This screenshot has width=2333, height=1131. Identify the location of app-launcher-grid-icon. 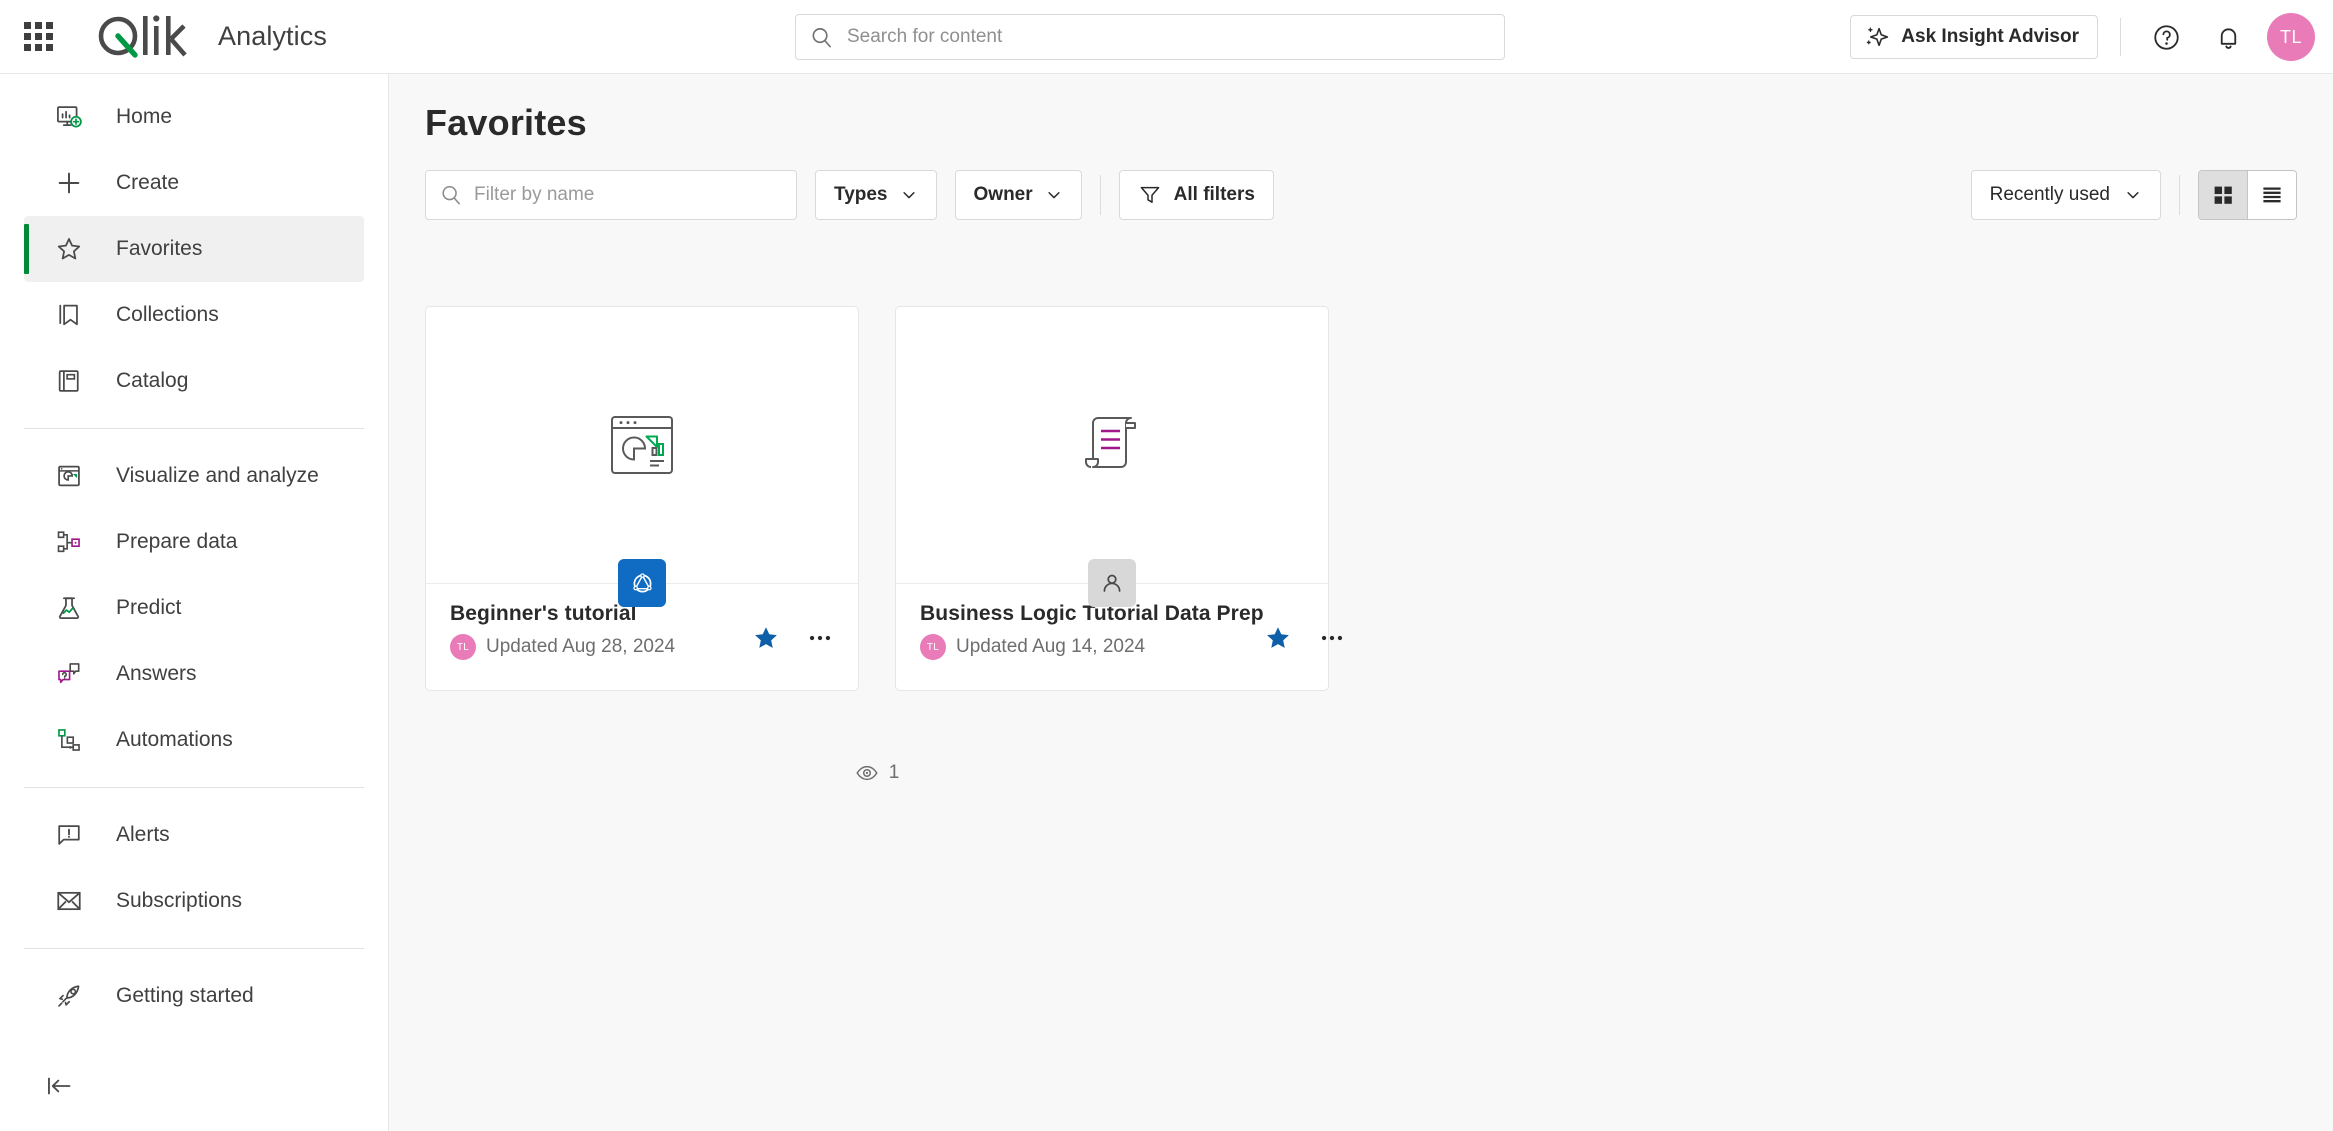
(38, 36).